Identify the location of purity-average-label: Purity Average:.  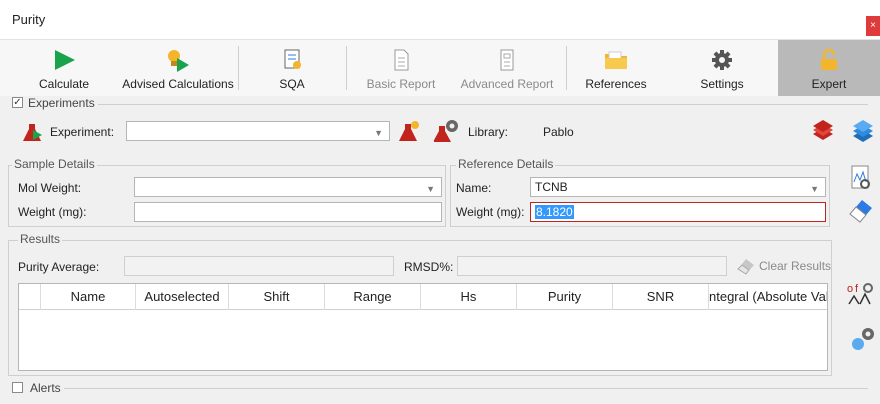
(59, 267).